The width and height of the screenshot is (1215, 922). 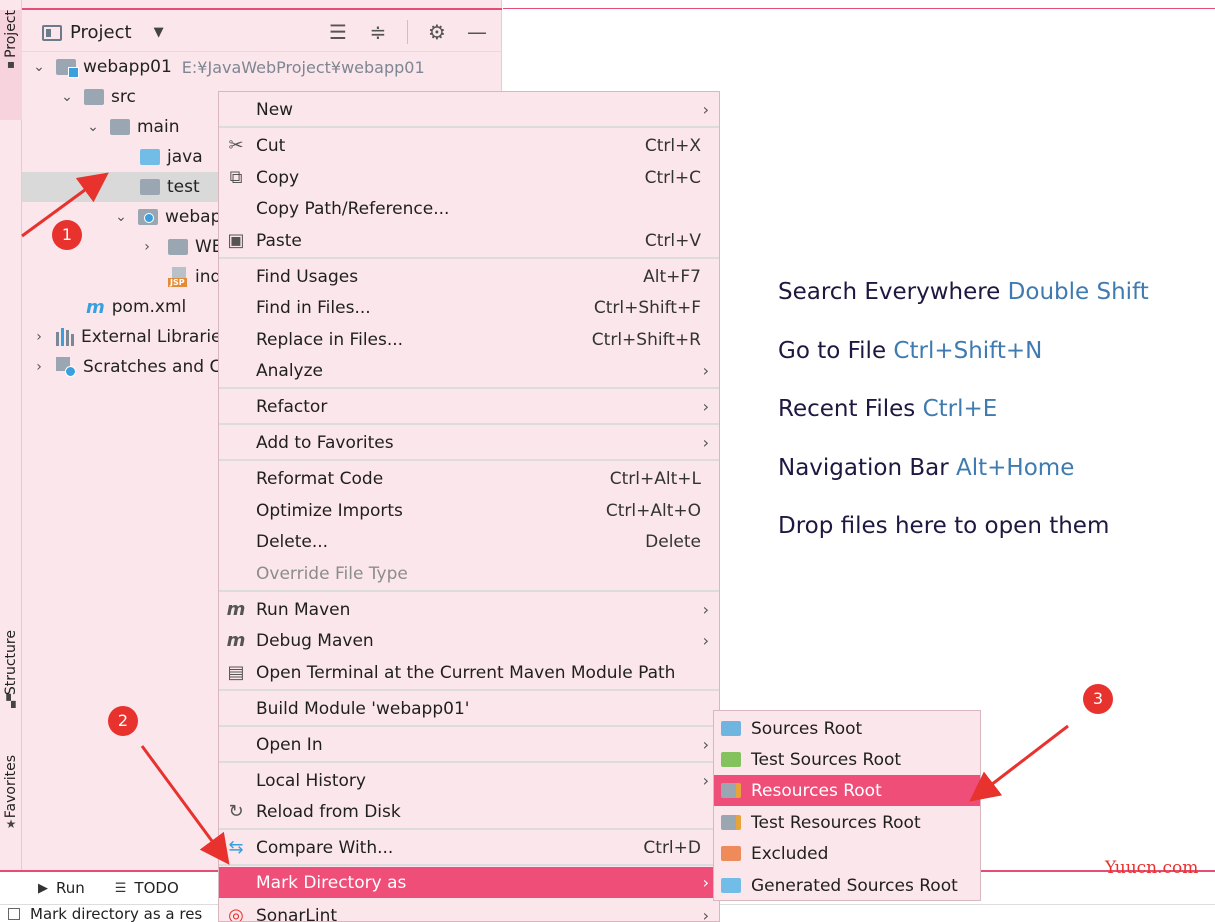 What do you see at coordinates (11, 680) in the screenshot?
I see `tool-tab-structure: Structure ▚` at bounding box center [11, 680].